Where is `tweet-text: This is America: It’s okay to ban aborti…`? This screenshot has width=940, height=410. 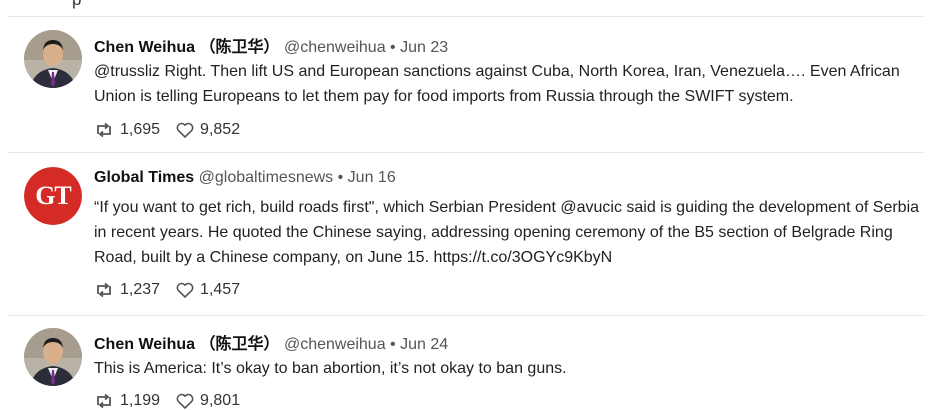 tweet-text: This is America: It’s okay to ban aborti… is located at coordinates (330, 368).